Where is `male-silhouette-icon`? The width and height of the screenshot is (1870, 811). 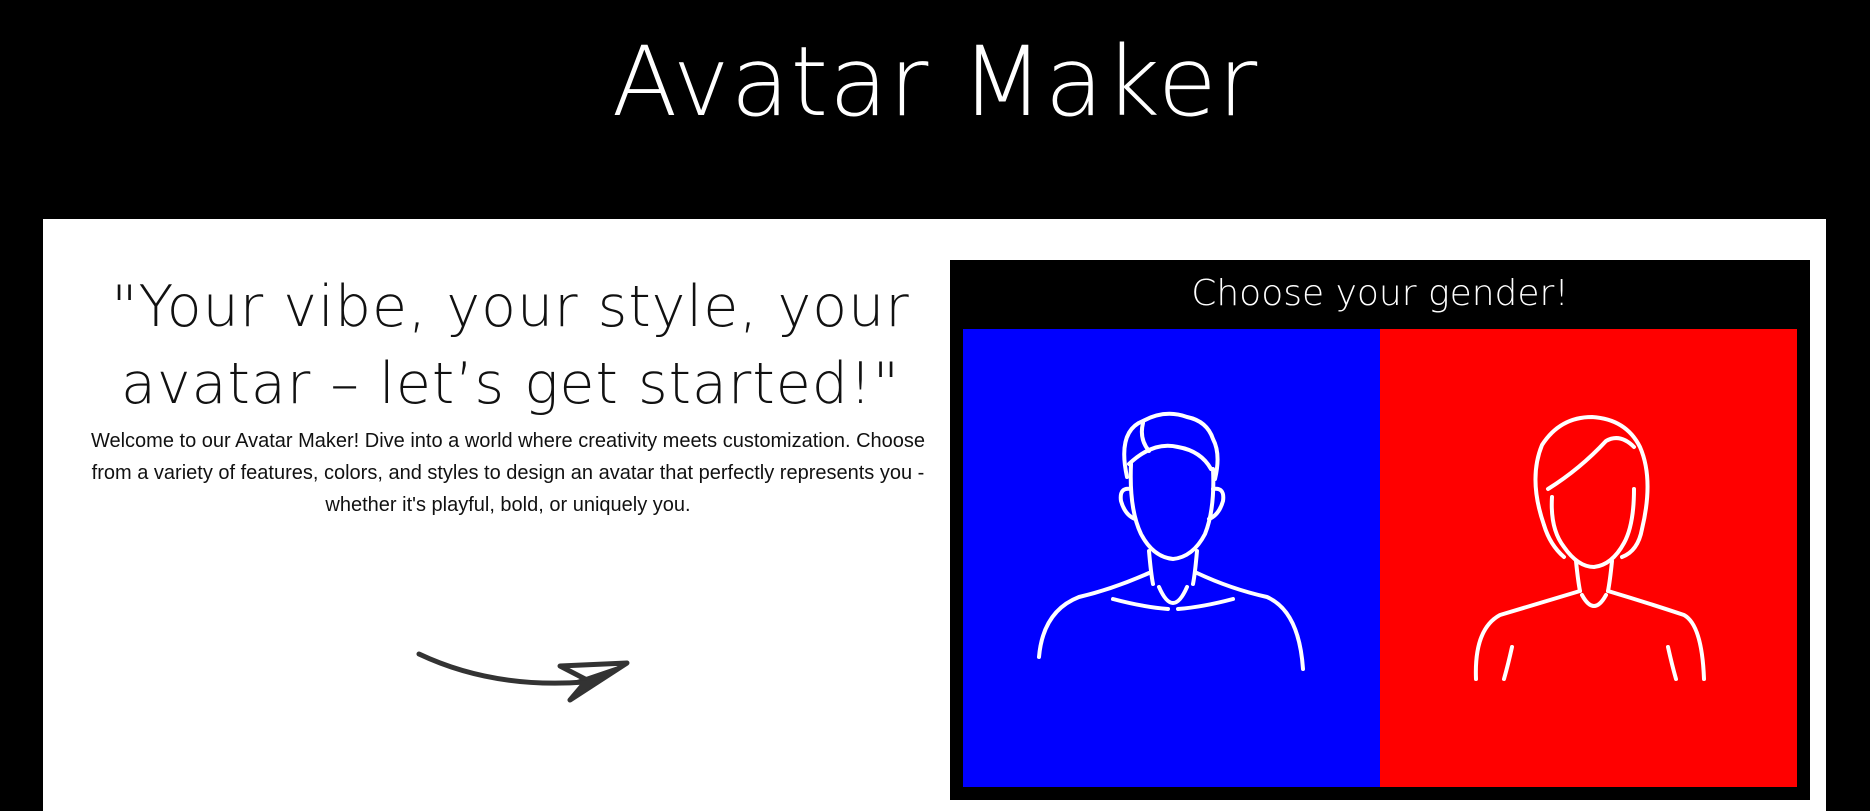
male-silhouette-icon is located at coordinates (1171, 558).